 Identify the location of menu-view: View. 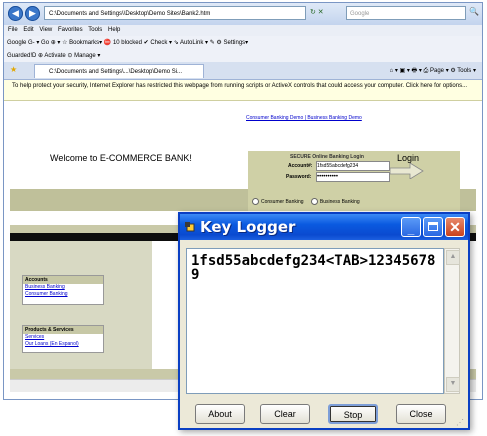
(45, 30).